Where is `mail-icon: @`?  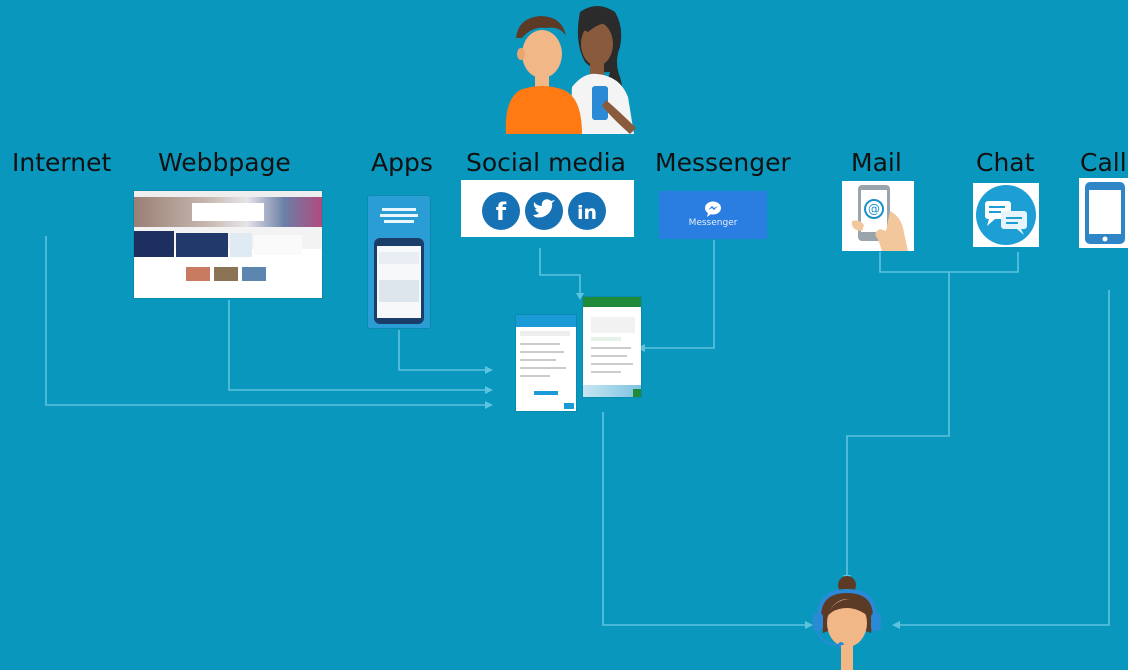
mail-icon: @ is located at coordinates (880, 218).